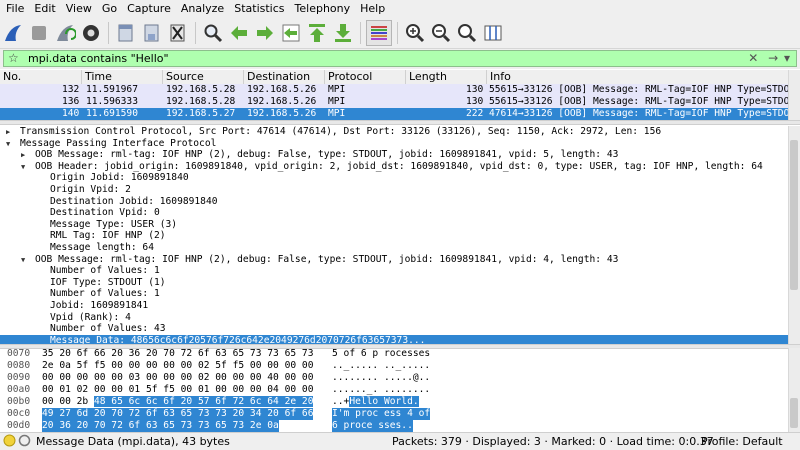 This screenshot has width=800, height=450. I want to click on close-file-icon, so click(178, 33).